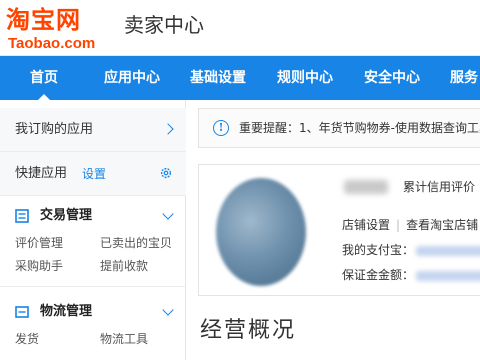 This screenshot has height=360, width=480. What do you see at coordinates (136, 243) in the screenshot?
I see `link-sold-items: 已卖出的宝贝` at bounding box center [136, 243].